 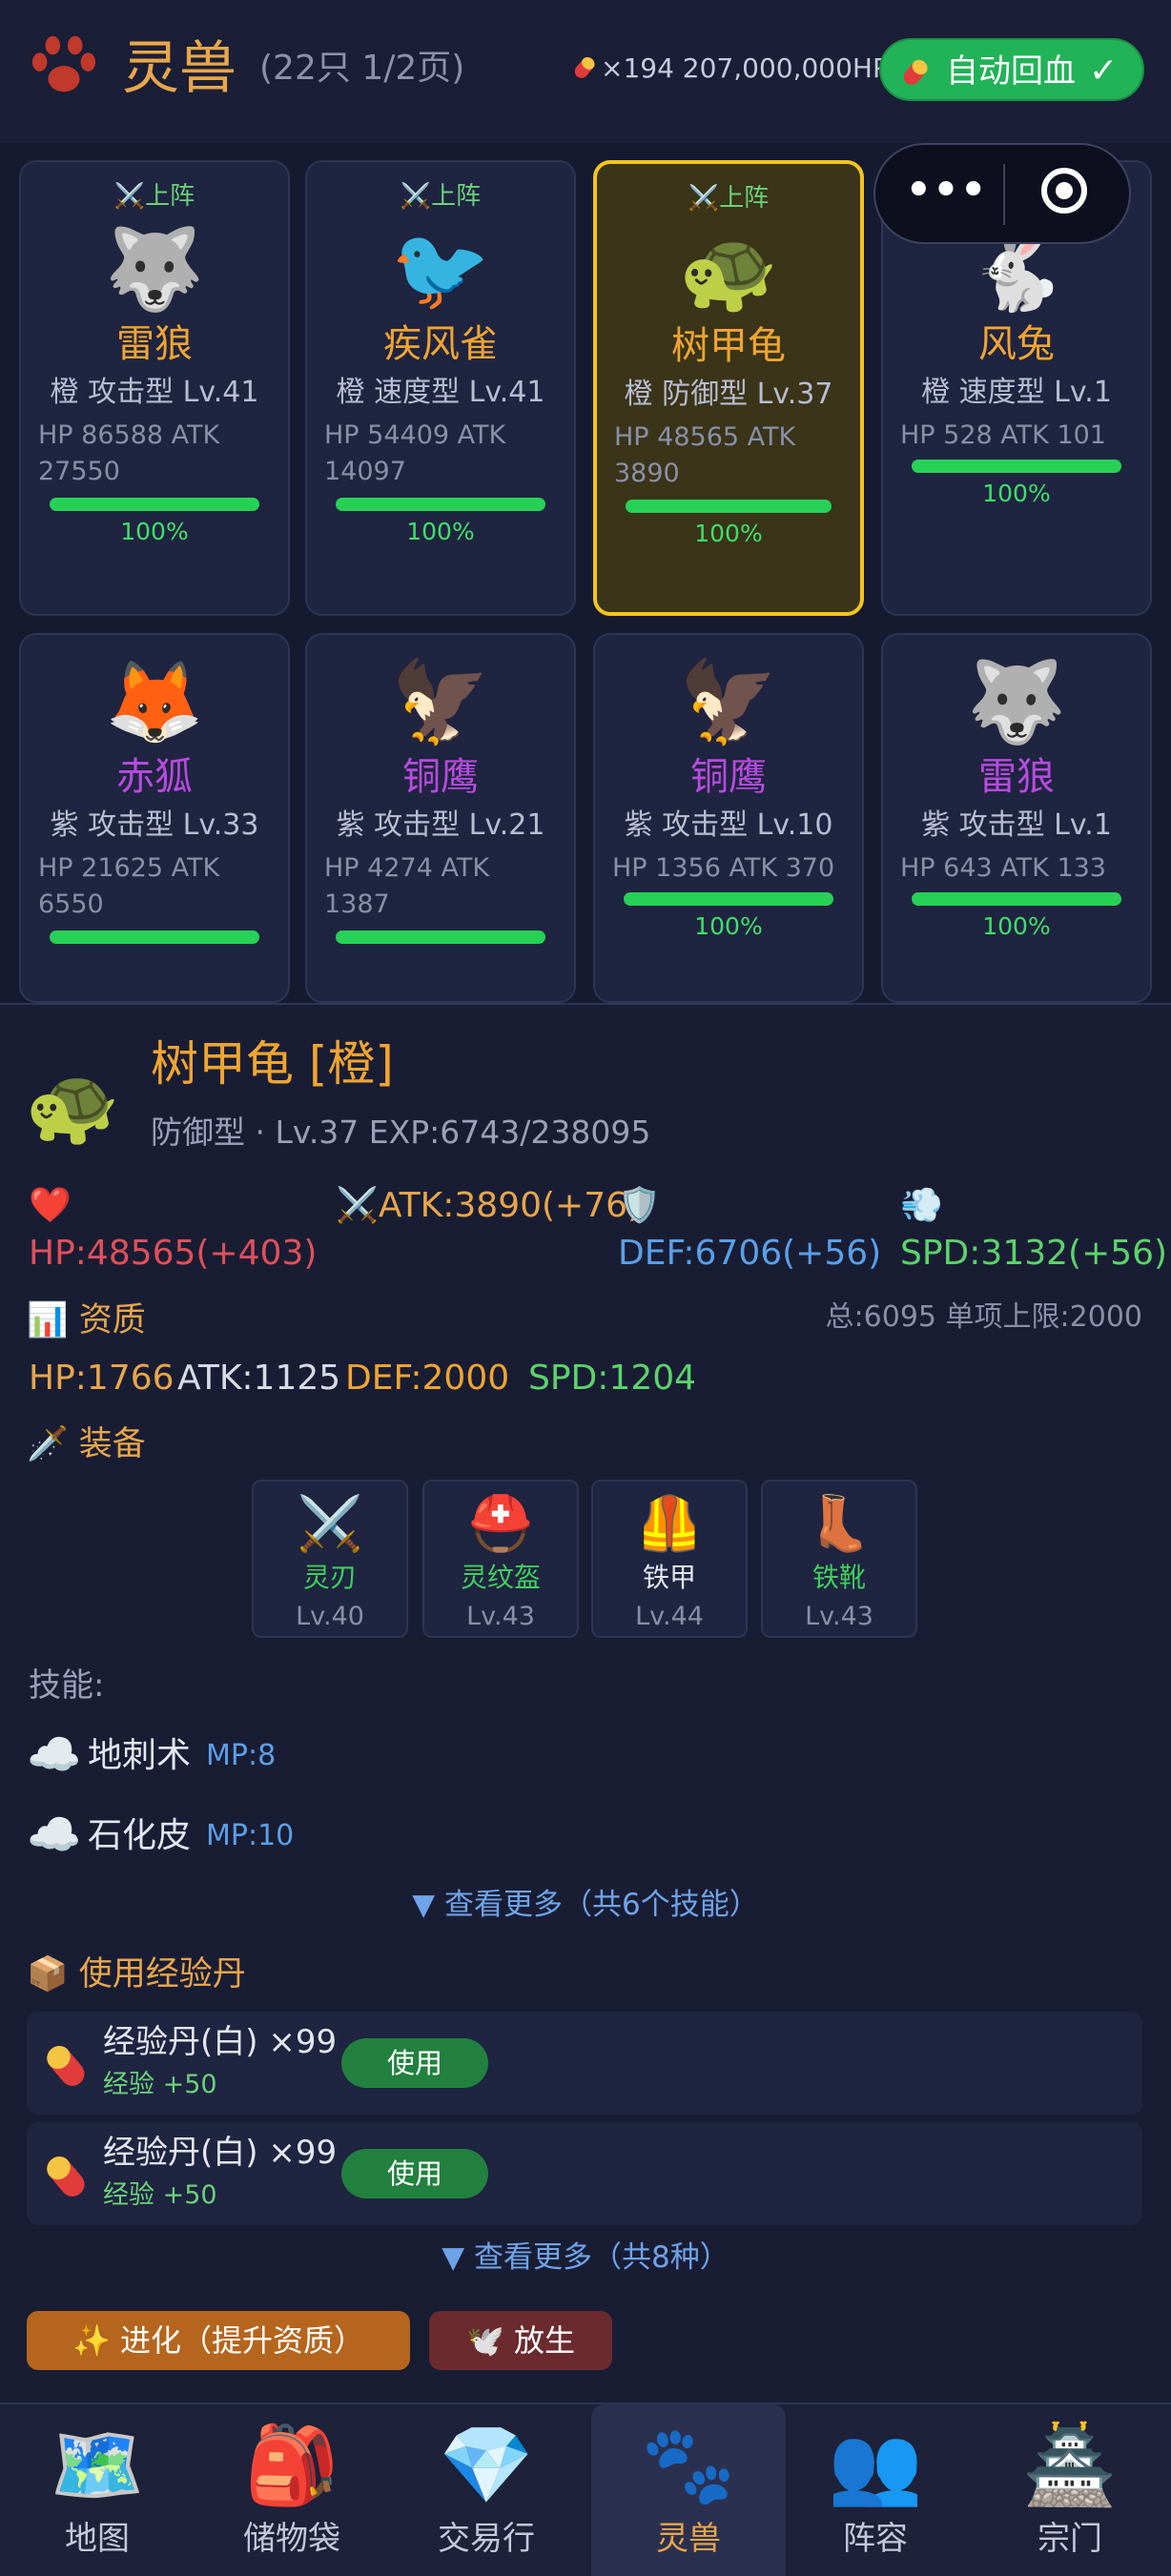 I want to click on exp-item-name: 经验丹(白) ×99, so click(x=220, y=2042).